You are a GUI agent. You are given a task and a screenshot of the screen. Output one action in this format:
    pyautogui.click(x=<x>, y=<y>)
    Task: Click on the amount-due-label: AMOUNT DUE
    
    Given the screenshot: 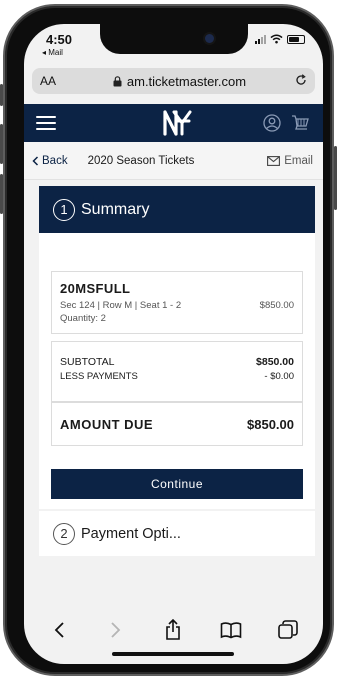 What is the action you would take?
    pyautogui.click(x=107, y=424)
    